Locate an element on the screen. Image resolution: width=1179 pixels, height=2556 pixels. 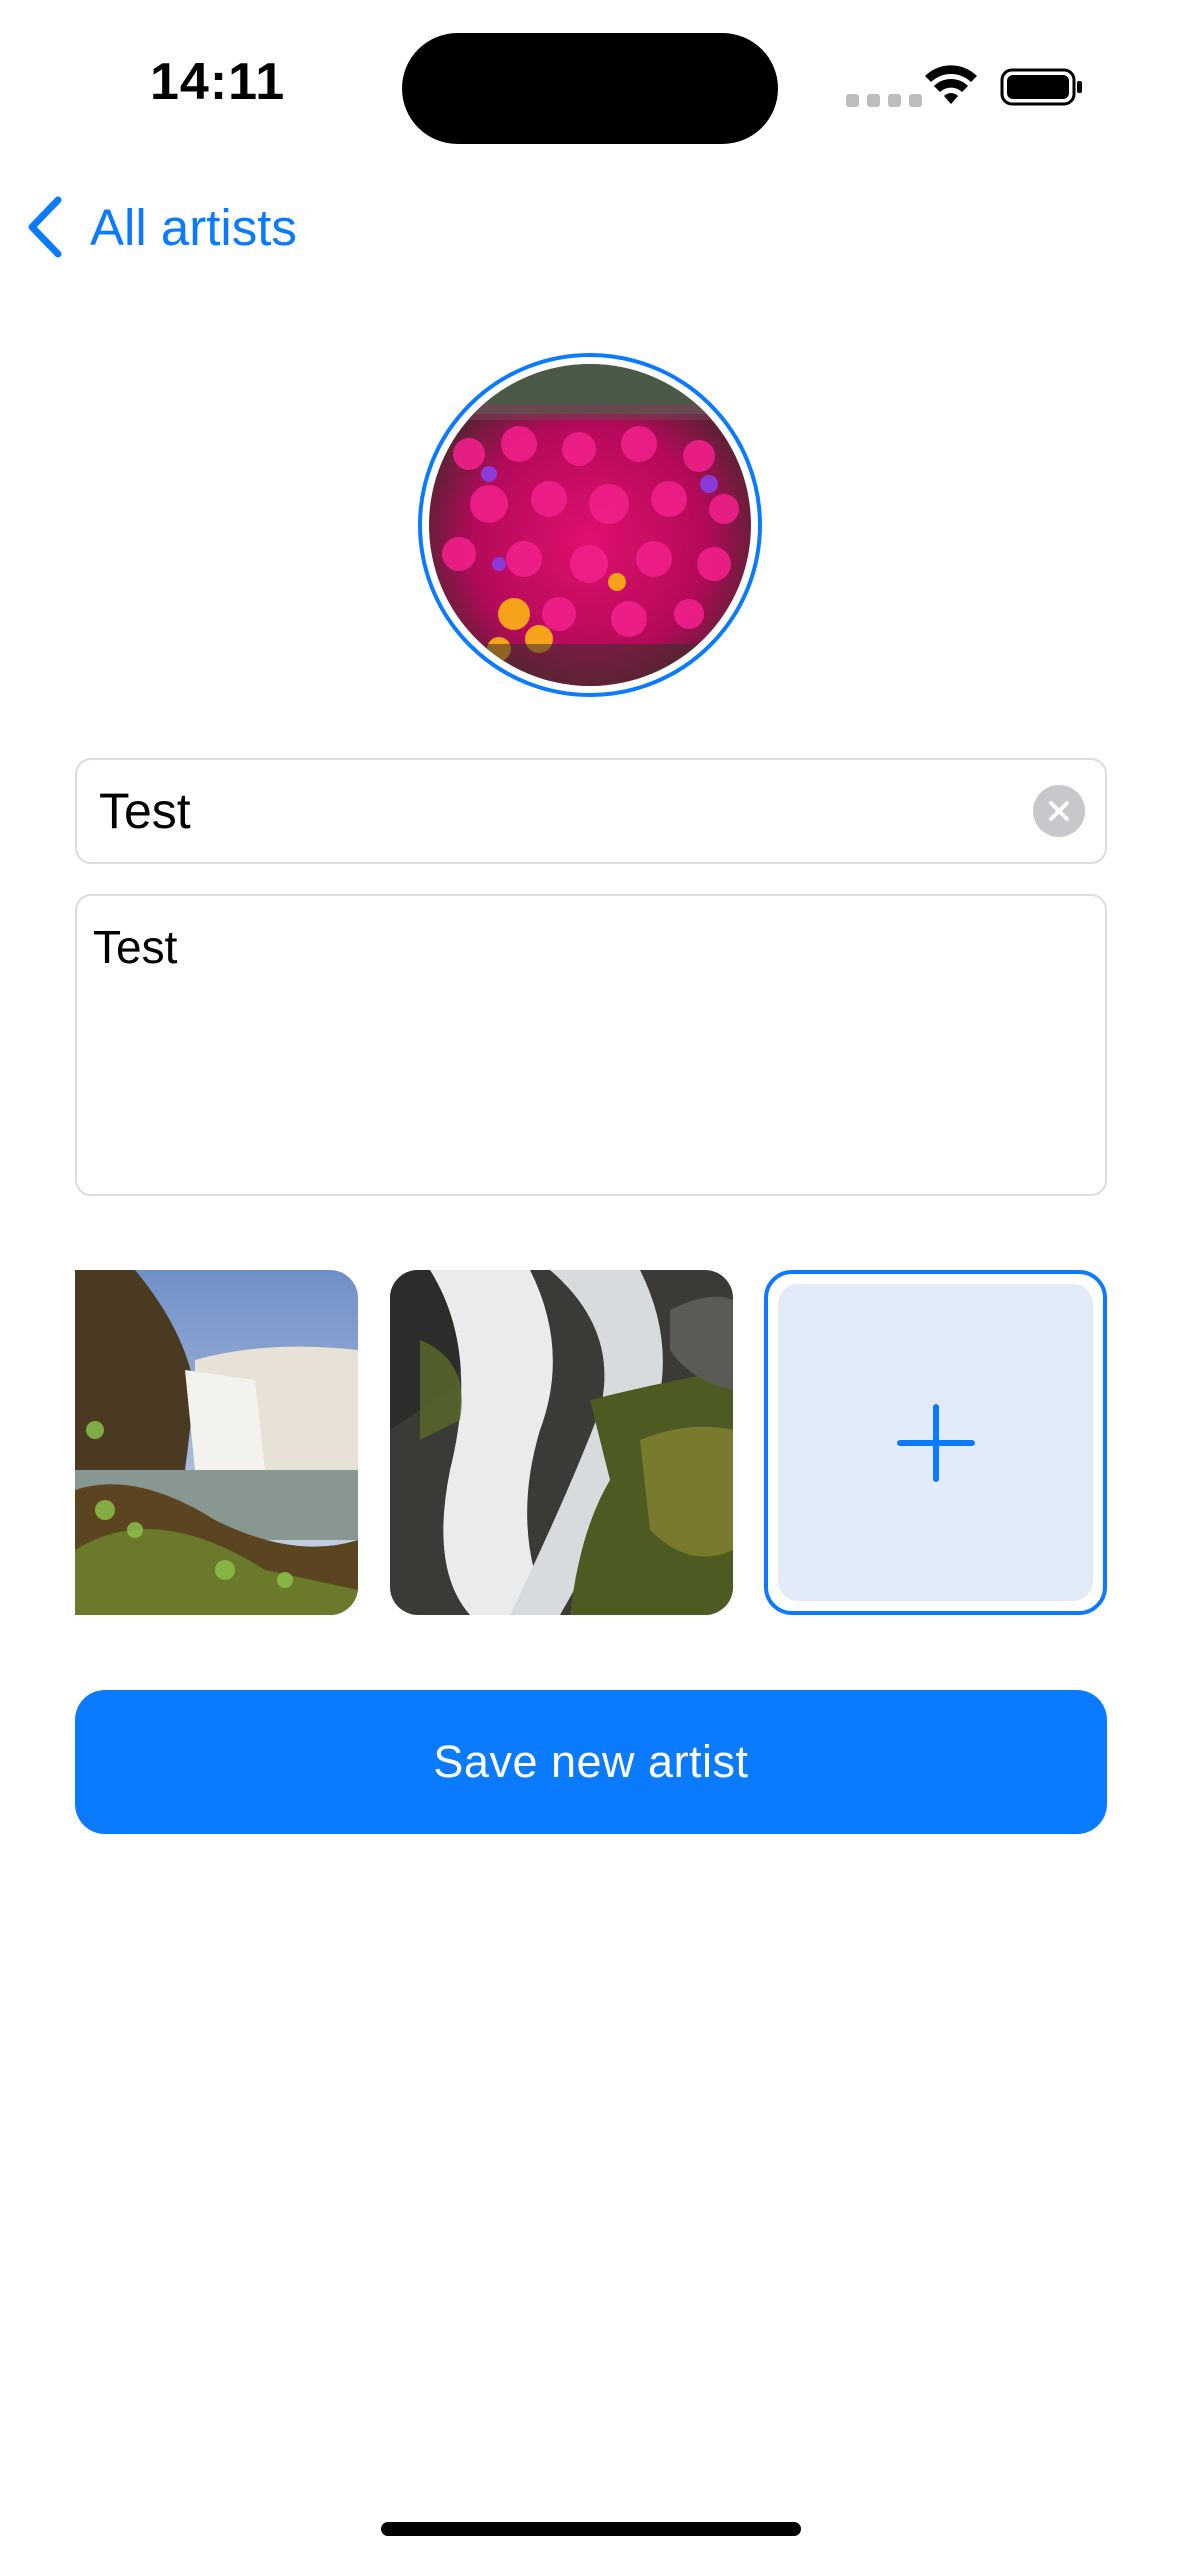
artist-description-input: Test is located at coordinates (591, 947).